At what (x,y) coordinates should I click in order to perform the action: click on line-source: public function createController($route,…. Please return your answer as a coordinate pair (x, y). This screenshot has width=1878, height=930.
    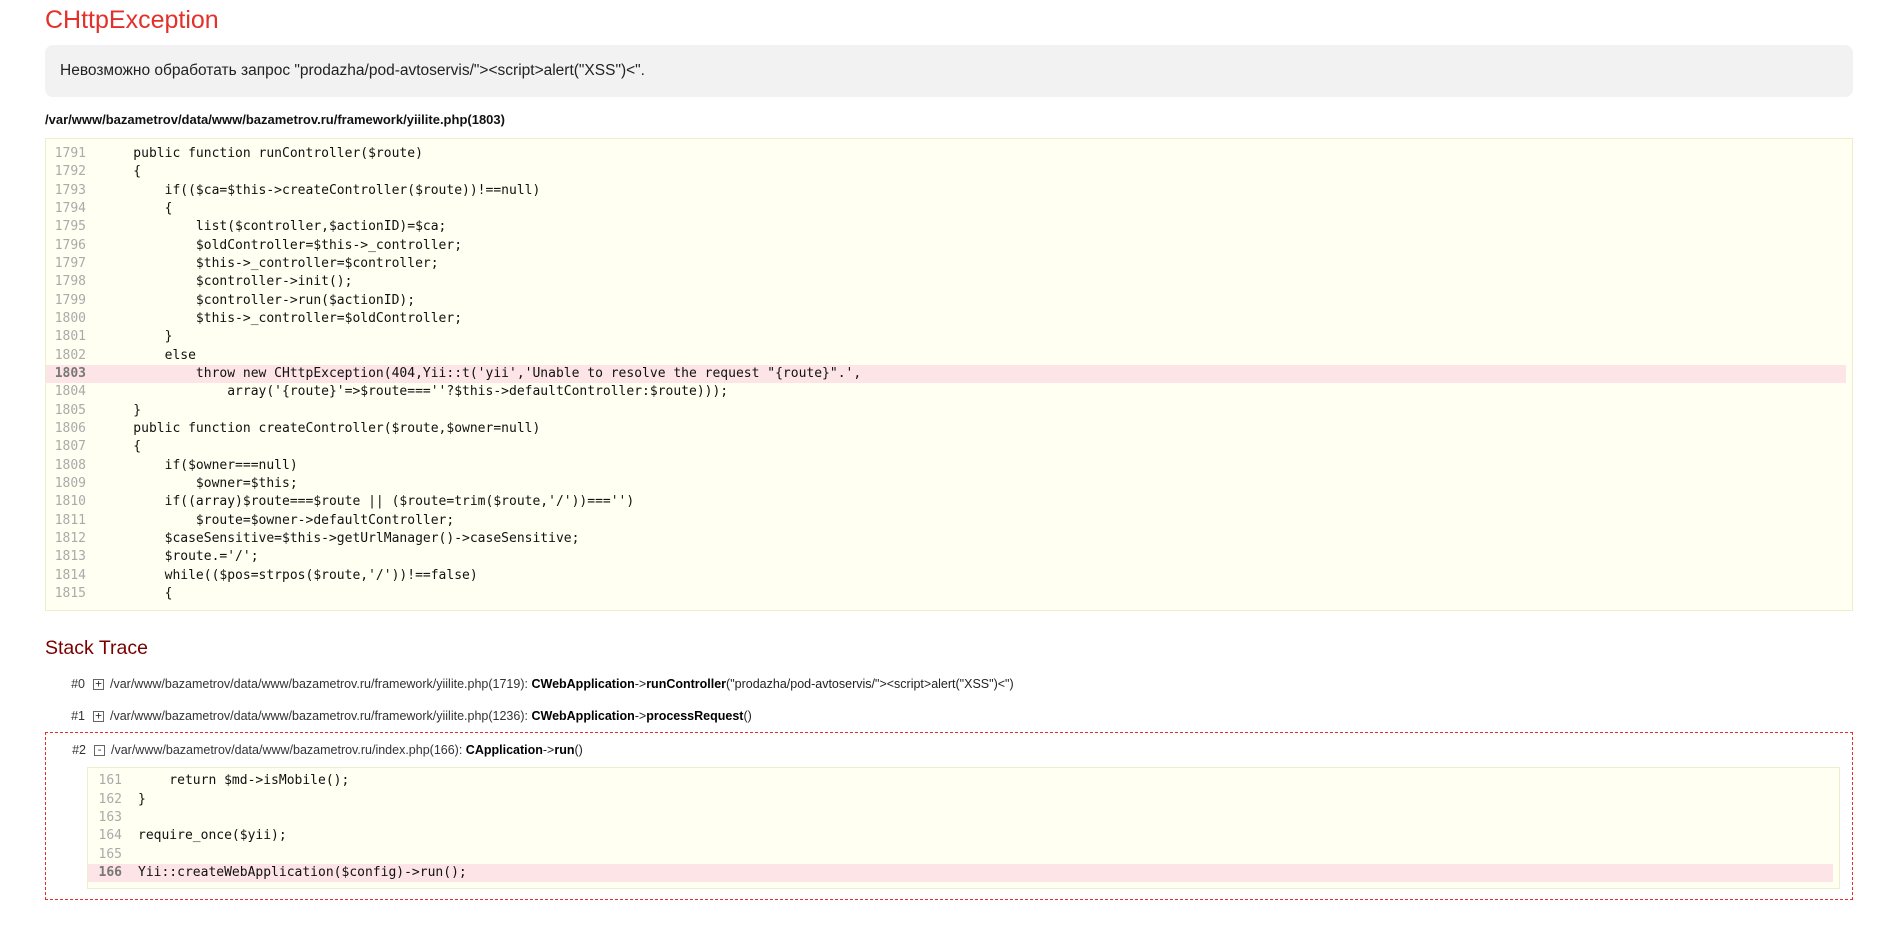
    Looking at the image, I should click on (321, 428).